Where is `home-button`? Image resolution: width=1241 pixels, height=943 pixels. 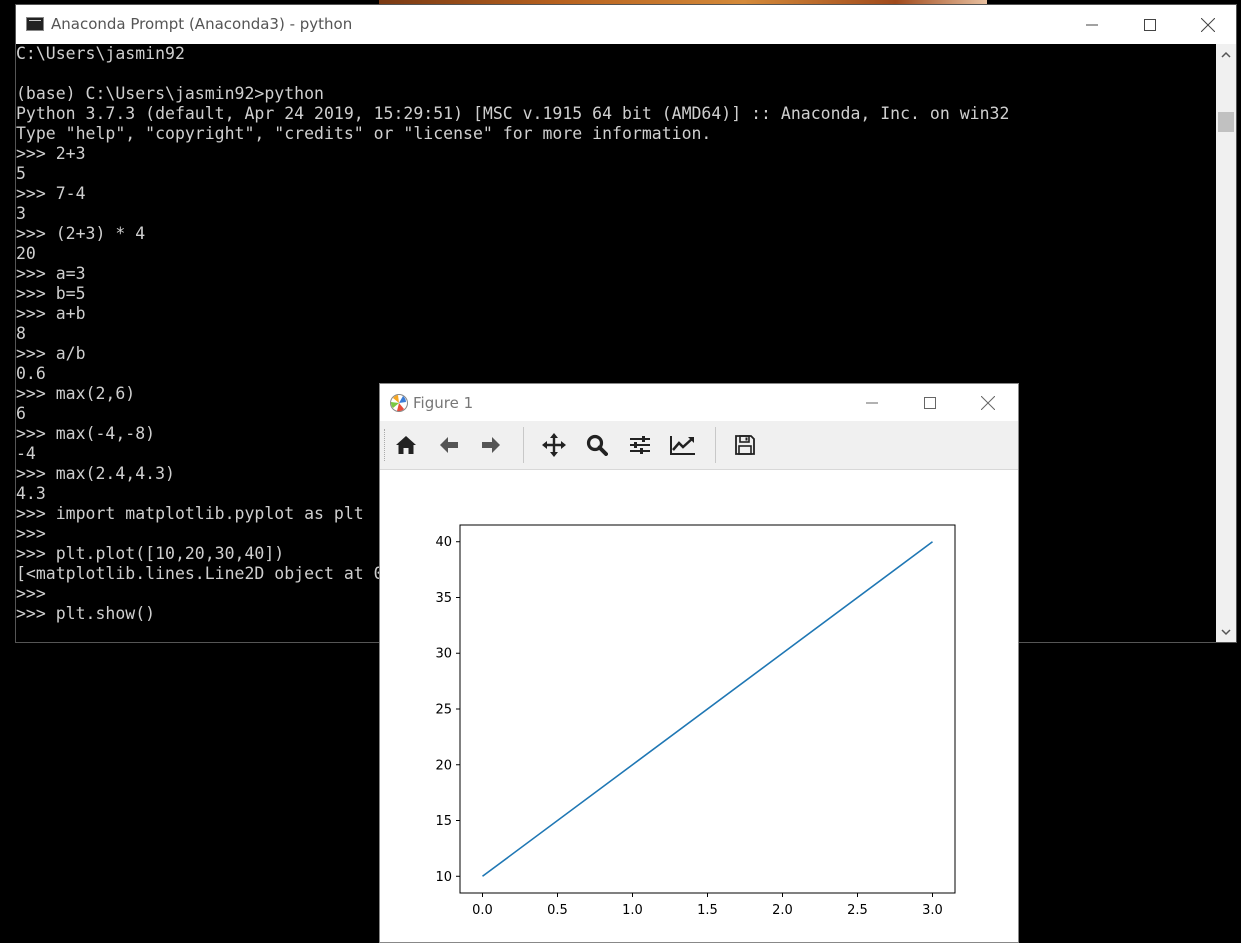
home-button is located at coordinates (406, 445).